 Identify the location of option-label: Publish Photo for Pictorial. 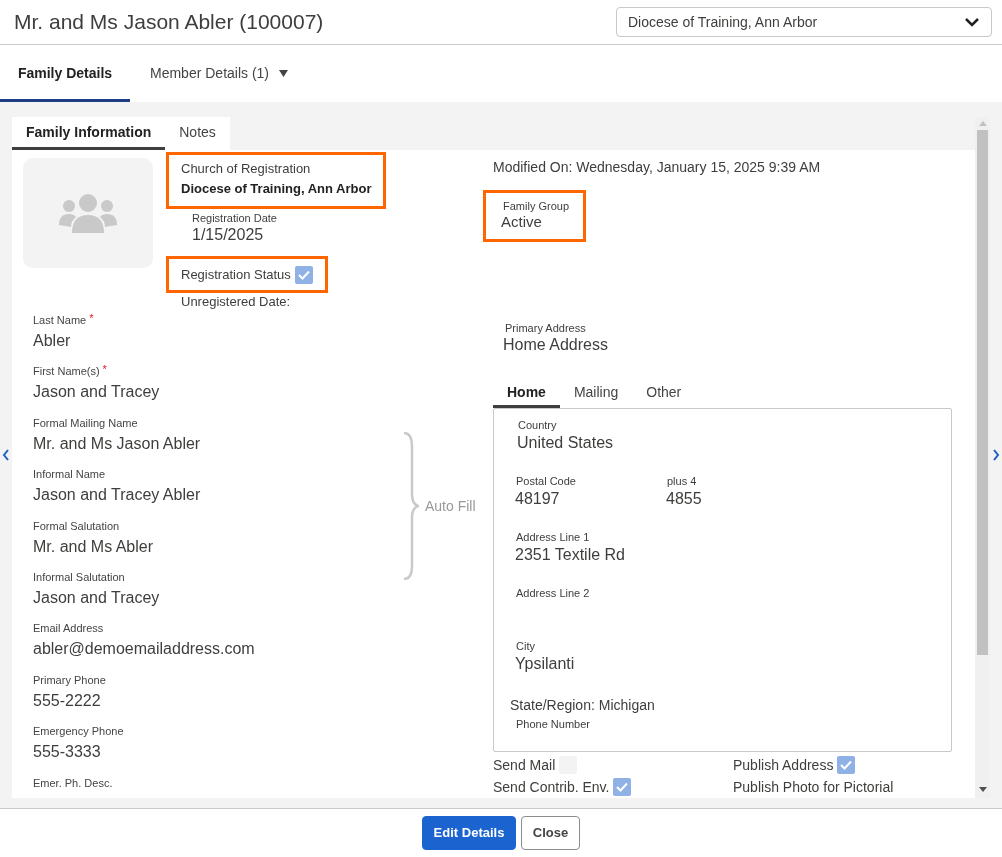
(813, 787).